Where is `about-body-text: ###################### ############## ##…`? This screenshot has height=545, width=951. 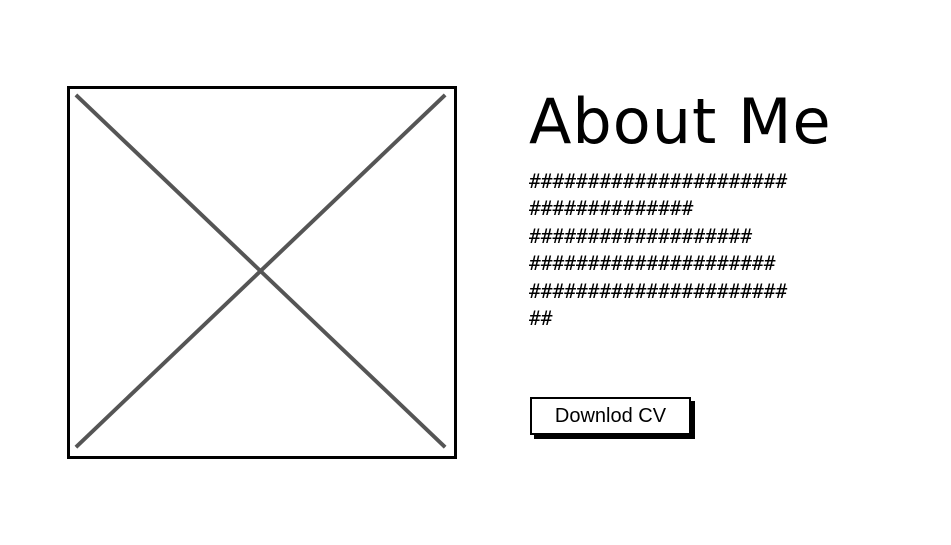
about-body-text: ###################### ############## ##… is located at coordinates (699, 250).